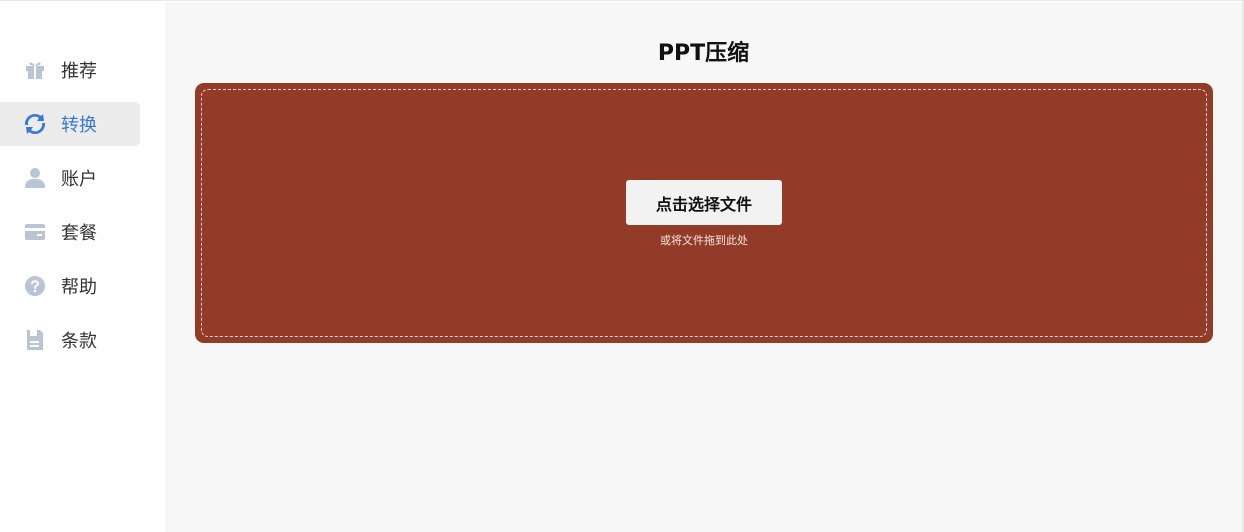 The width and height of the screenshot is (1244, 532). What do you see at coordinates (704, 240) in the screenshot?
I see `drop-hint-text: 或将文件拖到此处` at bounding box center [704, 240].